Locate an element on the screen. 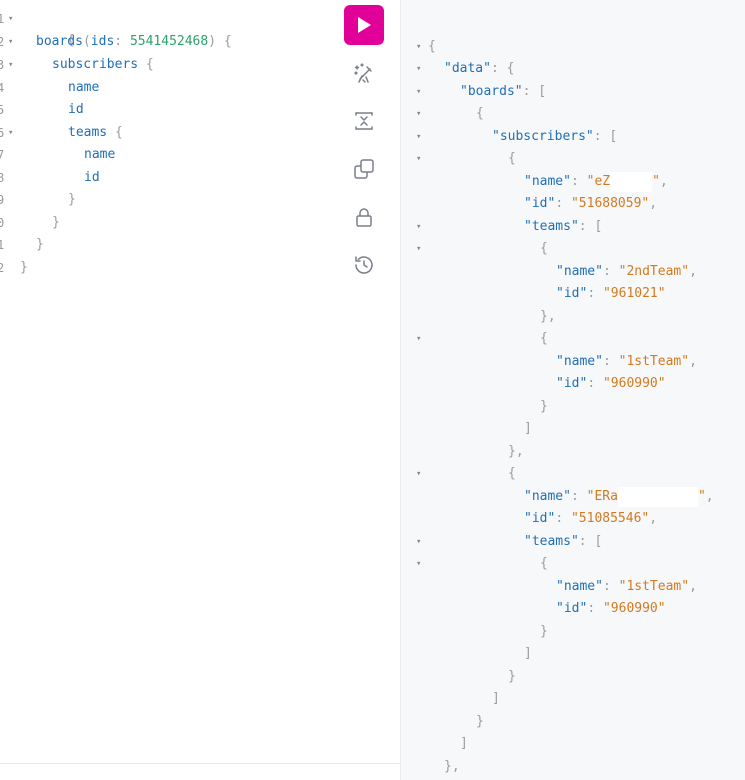 This screenshot has height=780, width=745. punct: , is located at coordinates (653, 518).